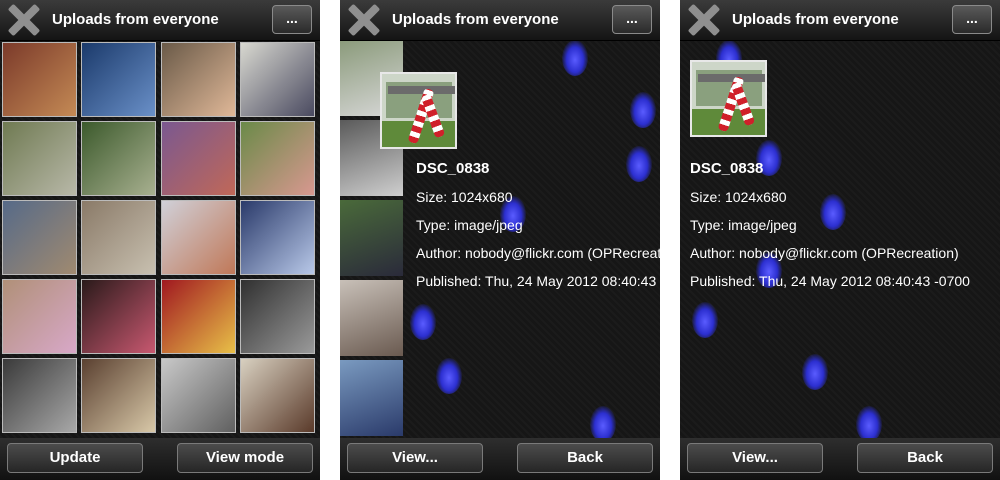  I want to click on update-button: Update, so click(75, 458).